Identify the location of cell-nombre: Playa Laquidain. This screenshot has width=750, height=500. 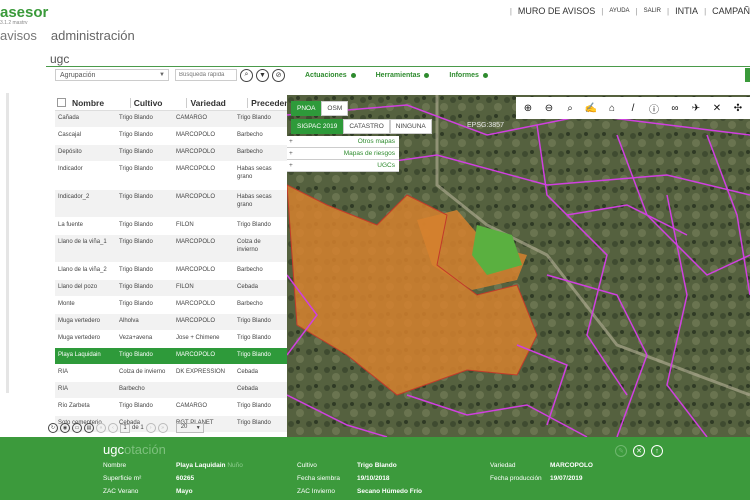
(79, 355).